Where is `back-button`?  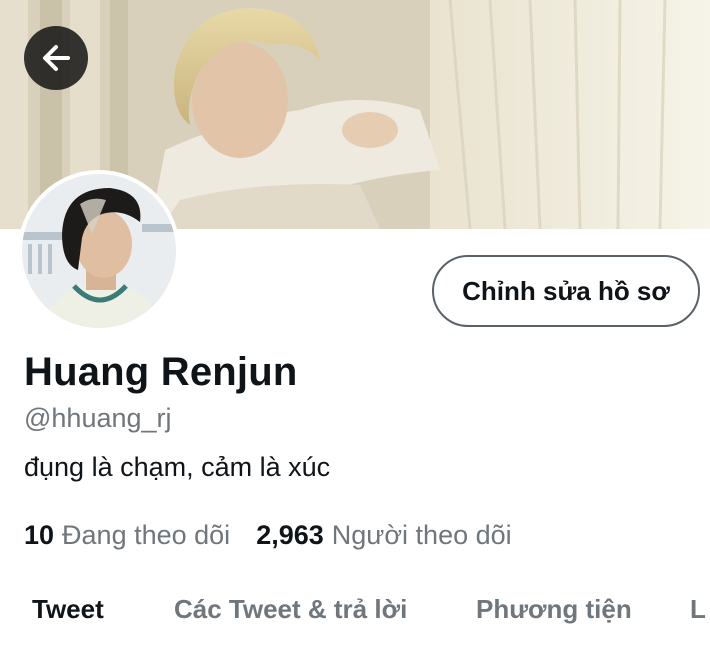
back-button is located at coordinates (56, 58).